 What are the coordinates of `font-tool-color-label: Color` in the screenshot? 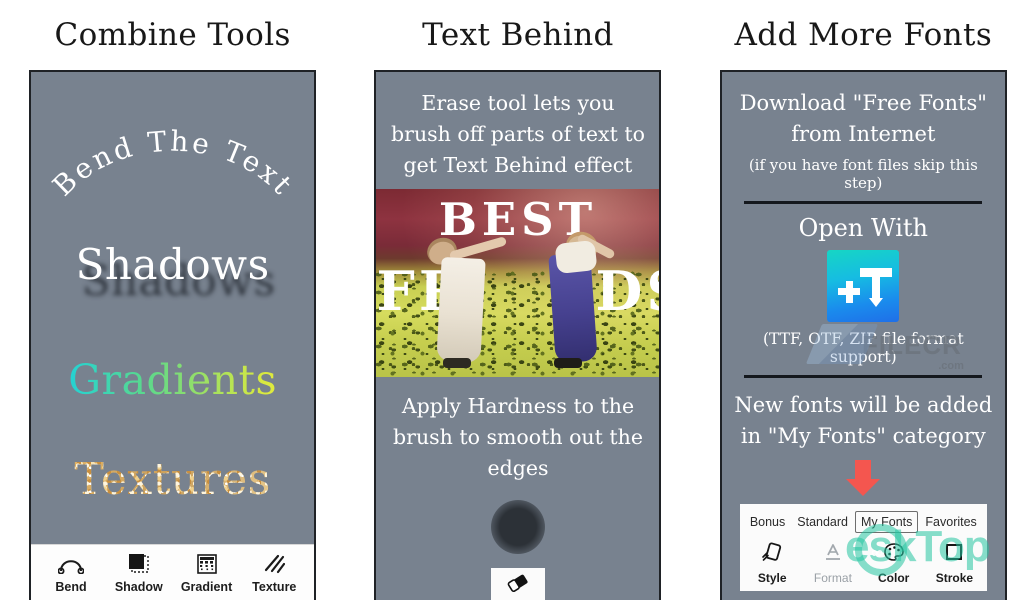 It's located at (894, 578).